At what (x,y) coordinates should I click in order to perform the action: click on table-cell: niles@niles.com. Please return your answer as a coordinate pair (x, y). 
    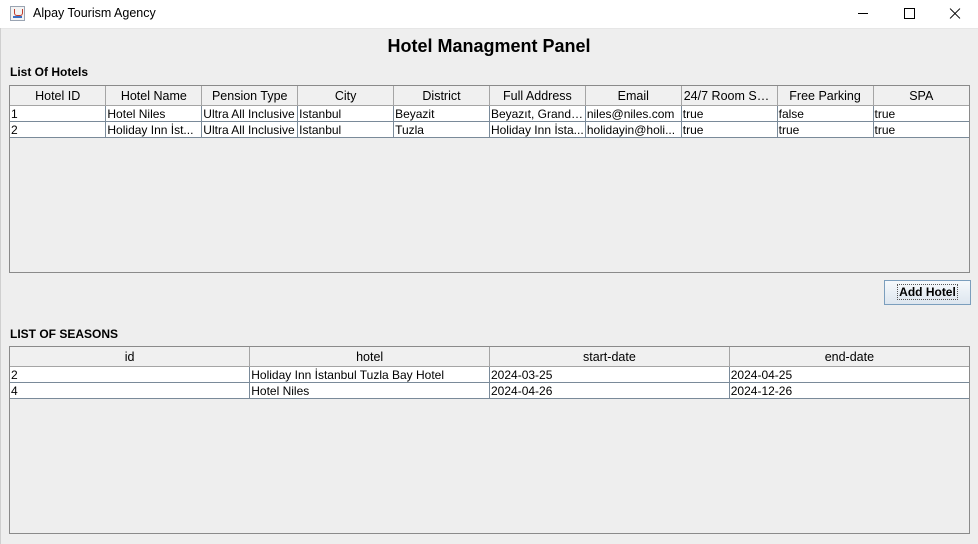
    Looking at the image, I should click on (633, 113).